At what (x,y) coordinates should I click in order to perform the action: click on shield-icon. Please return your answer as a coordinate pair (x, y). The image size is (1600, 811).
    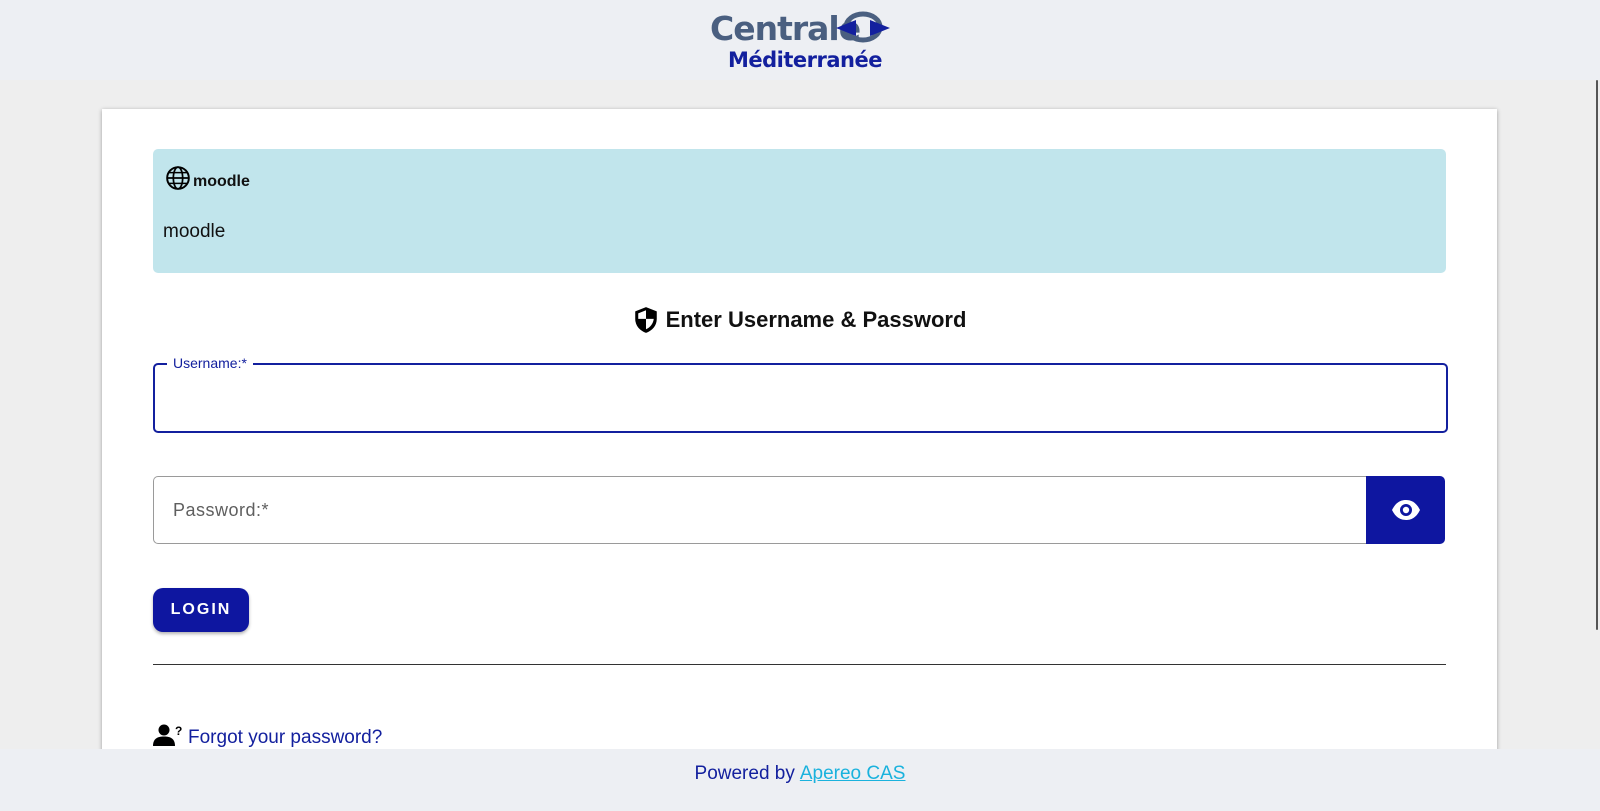
    Looking at the image, I should click on (645, 320).